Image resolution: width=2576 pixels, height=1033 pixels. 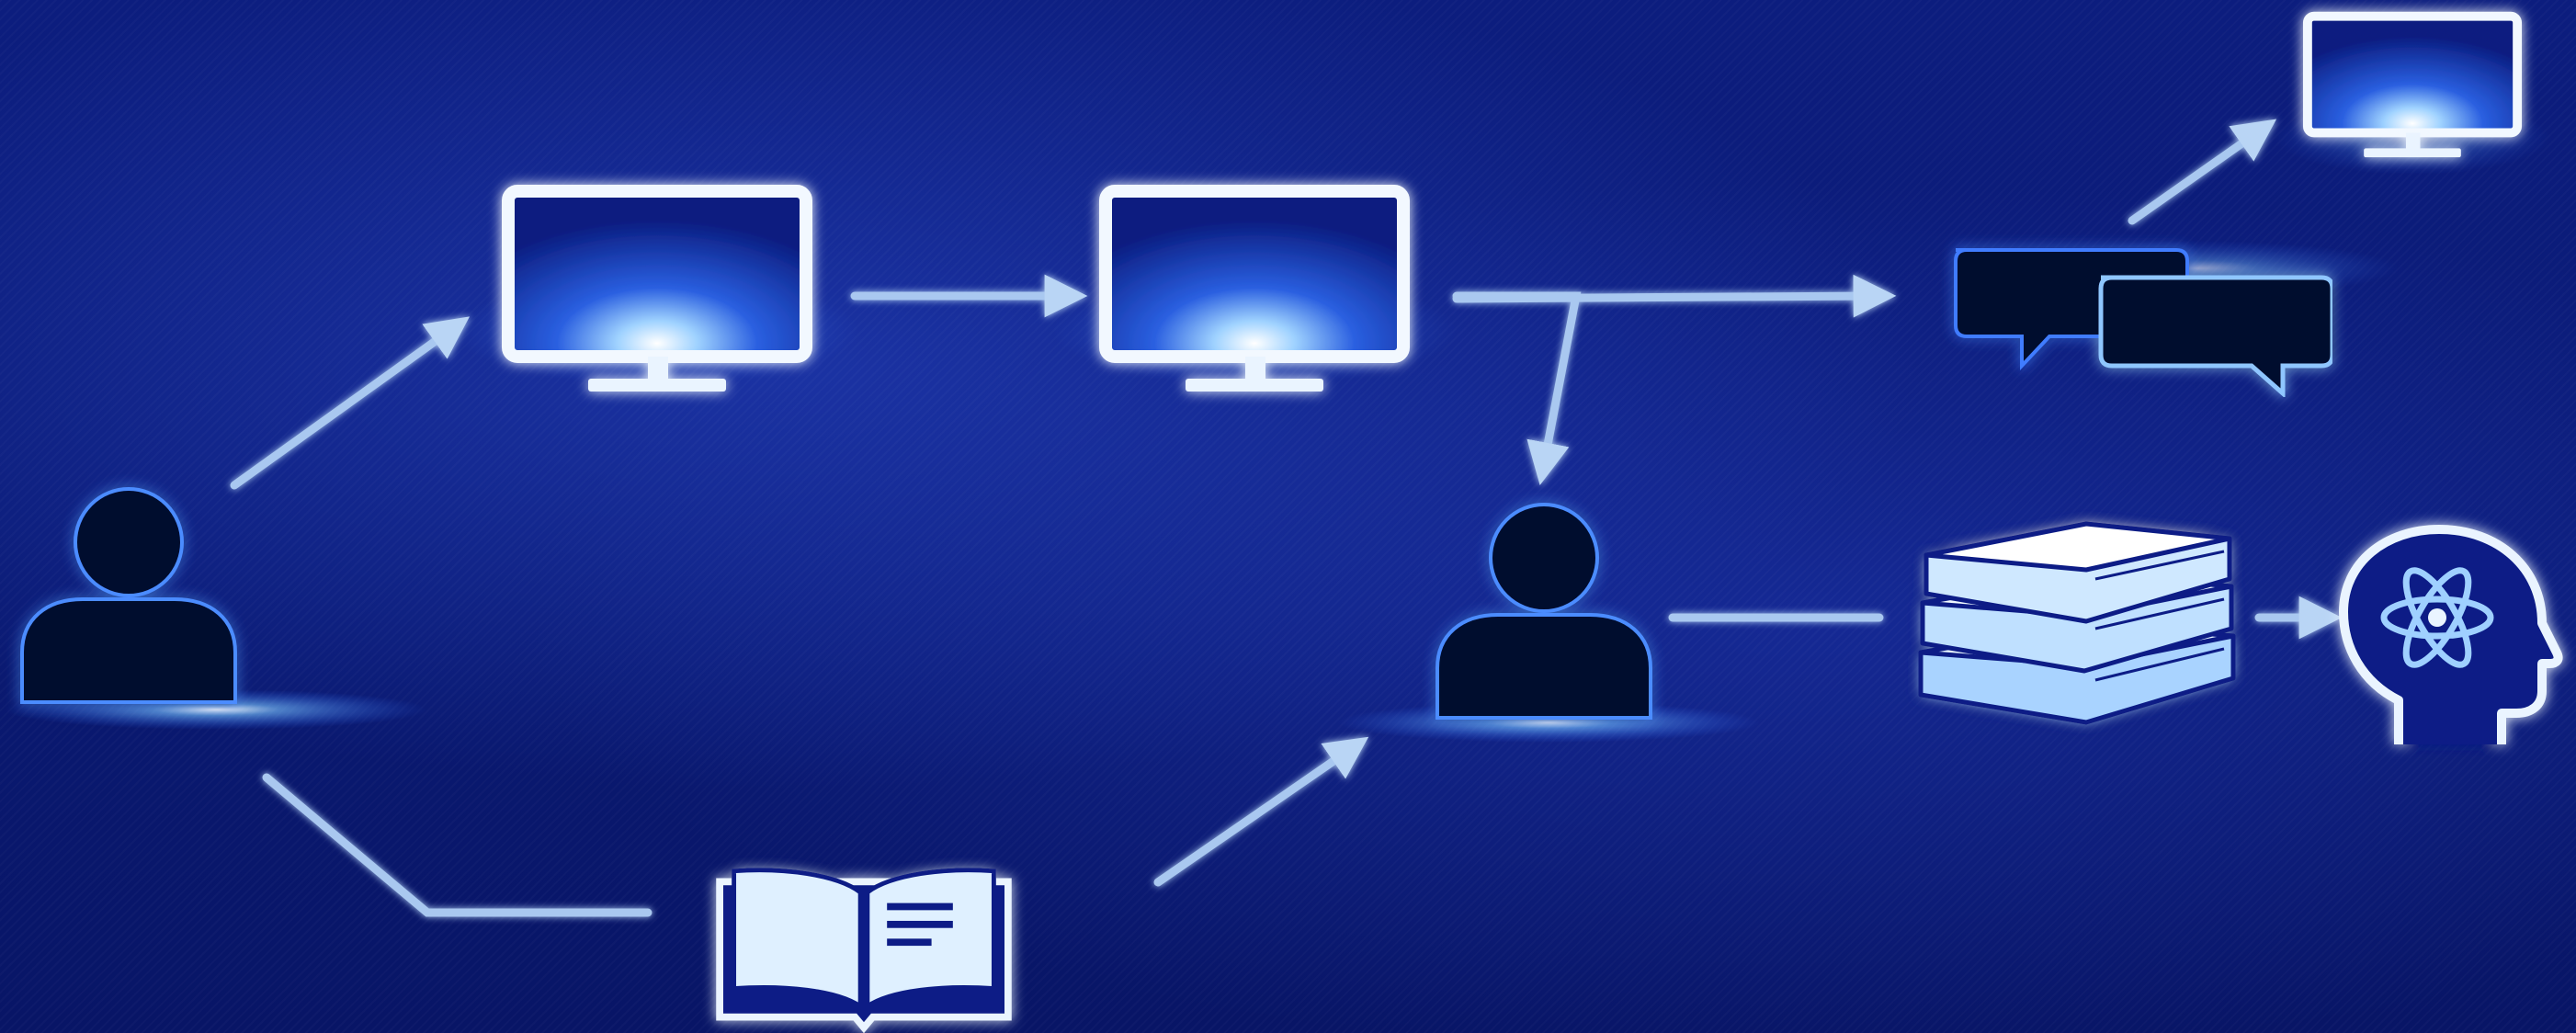 What do you see at coordinates (2451, 636) in the screenshot?
I see `head-atom-icon` at bounding box center [2451, 636].